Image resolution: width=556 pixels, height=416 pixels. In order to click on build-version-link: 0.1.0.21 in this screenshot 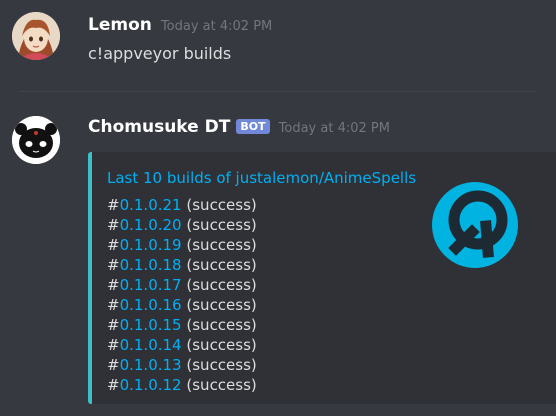, I will do `click(151, 205)`.